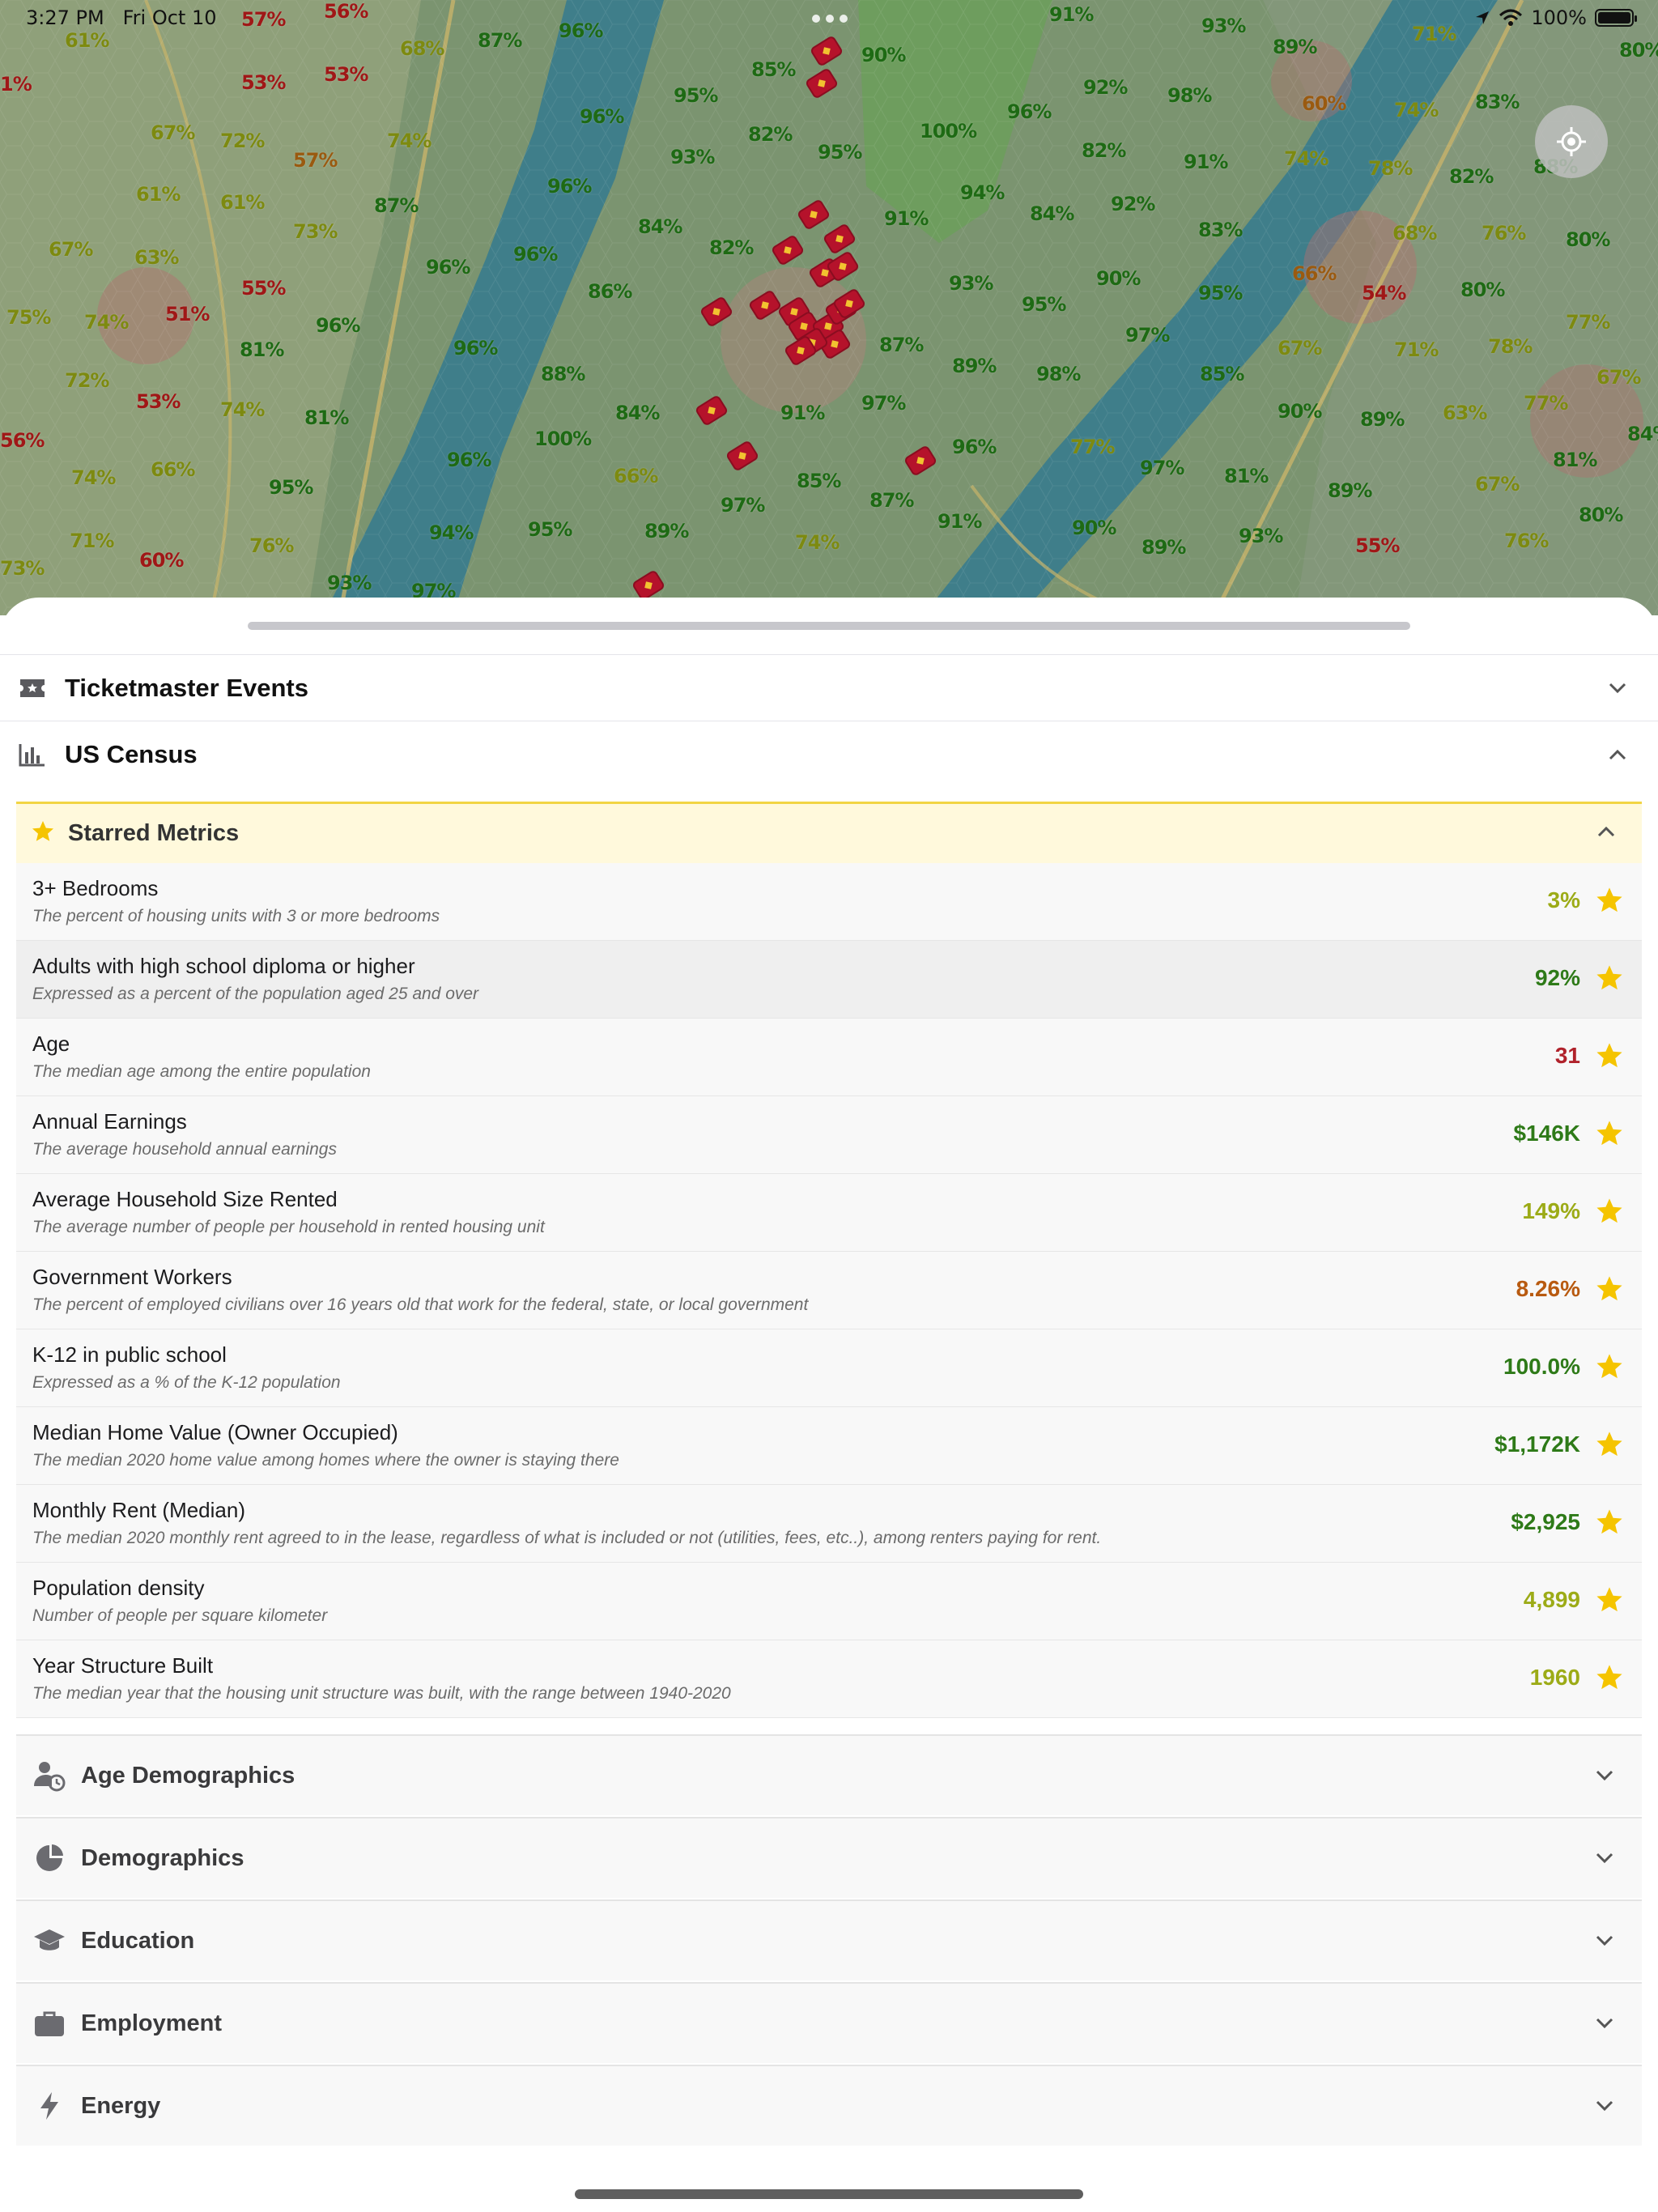 The image size is (1658, 2212). What do you see at coordinates (1563, 900) in the screenshot?
I see `metric-value: 3%` at bounding box center [1563, 900].